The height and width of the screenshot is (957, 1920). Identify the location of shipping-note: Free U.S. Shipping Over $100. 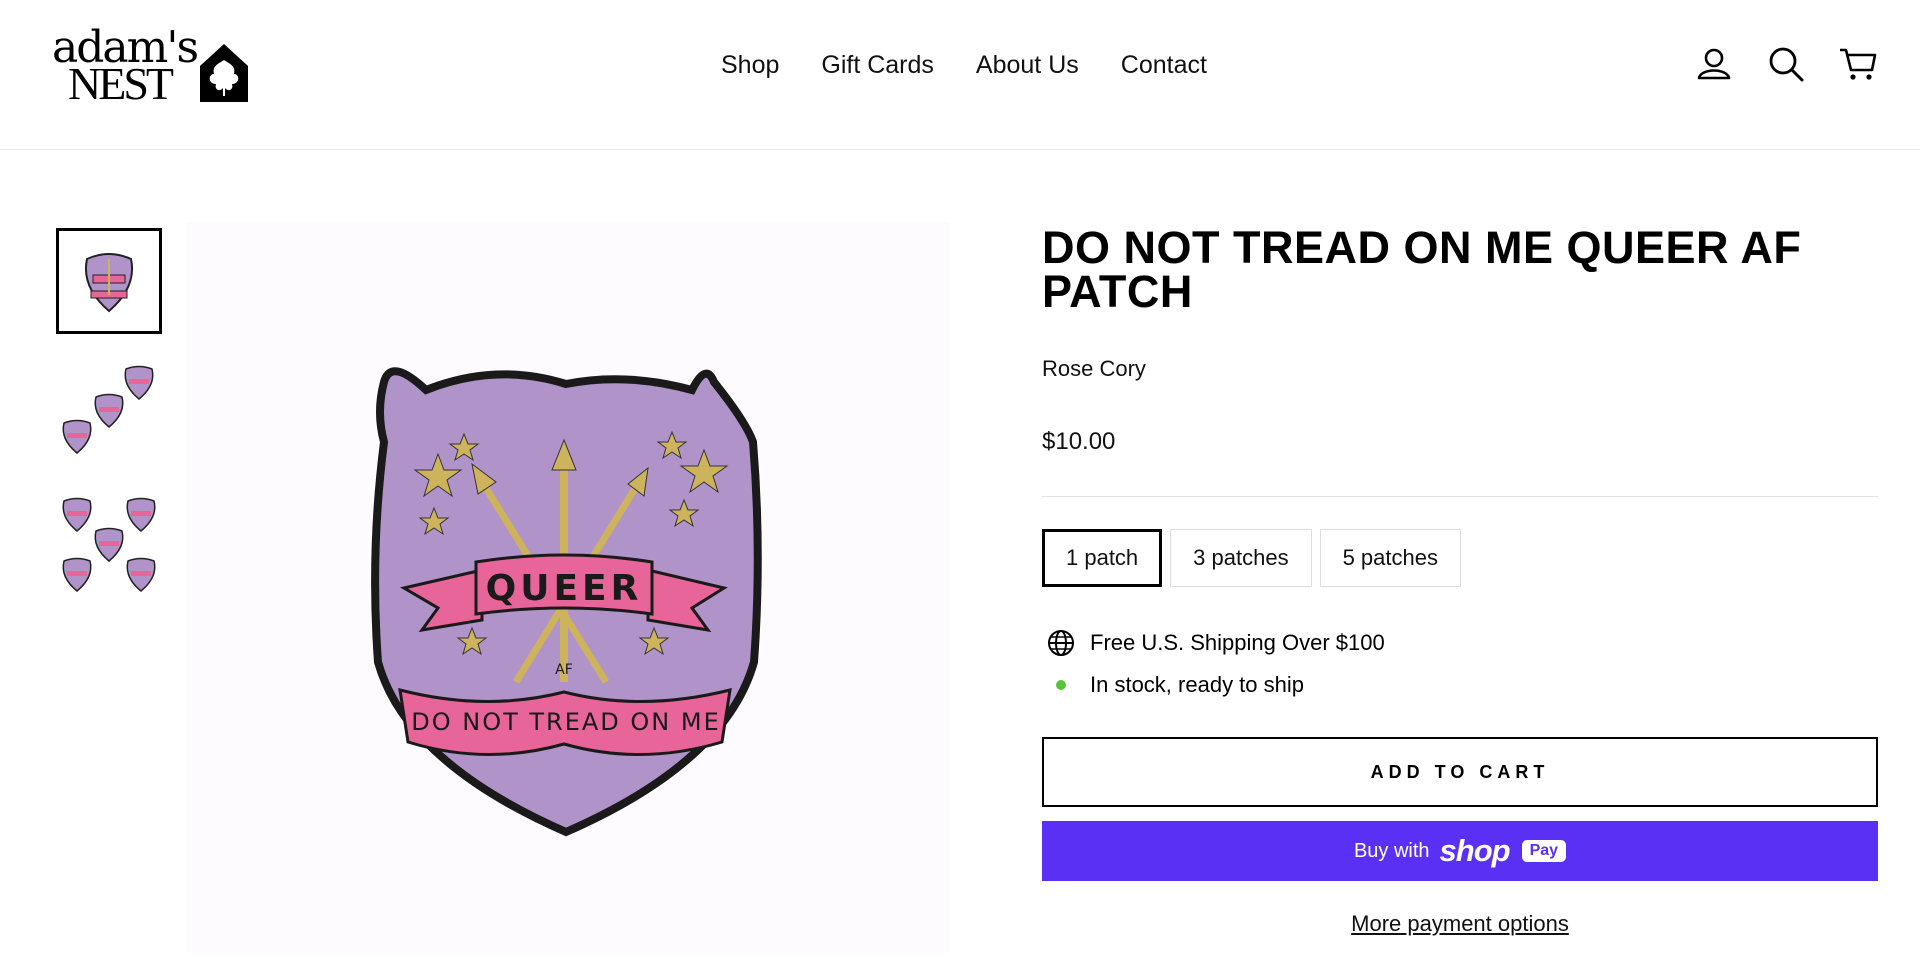
(1460, 643).